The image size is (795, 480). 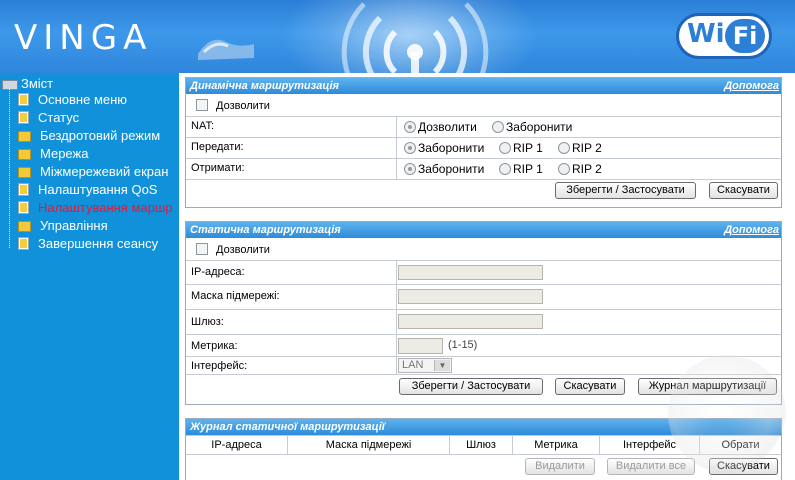 What do you see at coordinates (100, 135) in the screenshot?
I see `sidebar-item-label: Бездротовий режим` at bounding box center [100, 135].